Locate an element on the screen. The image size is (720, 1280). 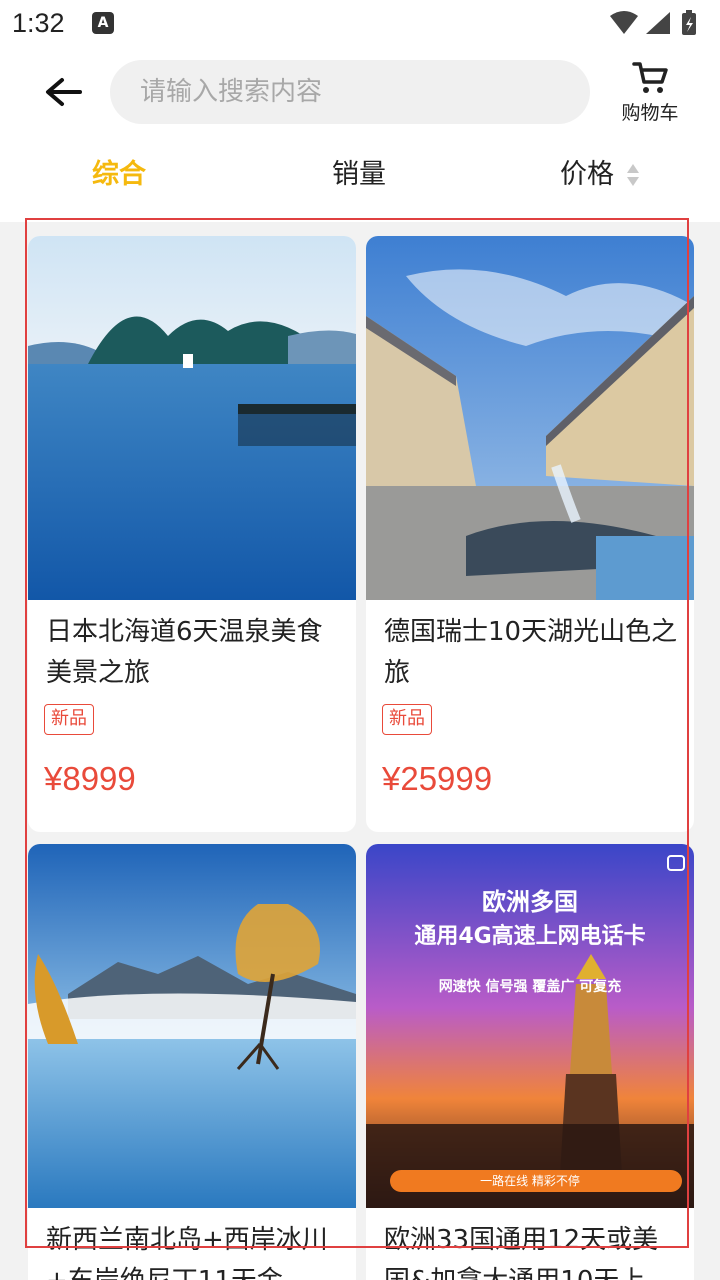
sort-tab-comprehensive: 综合 is located at coordinates (119, 175).